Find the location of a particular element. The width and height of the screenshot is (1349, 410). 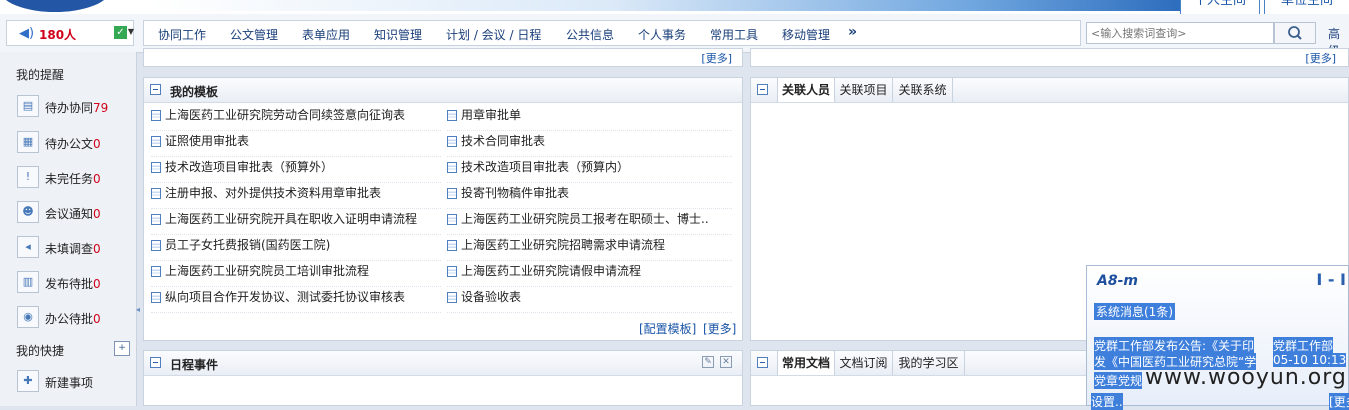

online-users-box: ◀) 180人 ✓ ▼ is located at coordinates (70, 33).